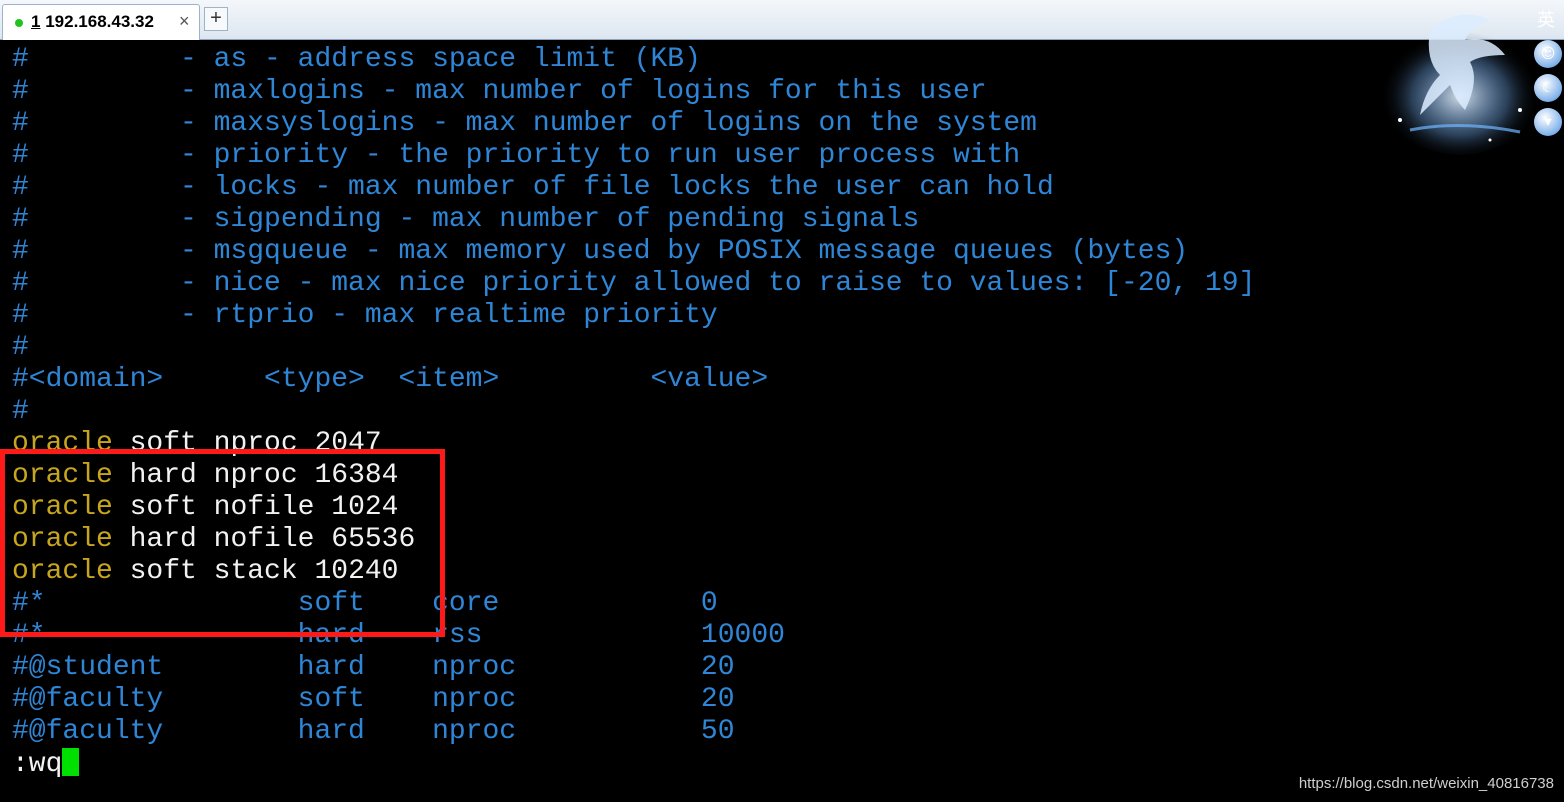  I want to click on tab-title: 1 192.168.43.32, so click(92, 22).